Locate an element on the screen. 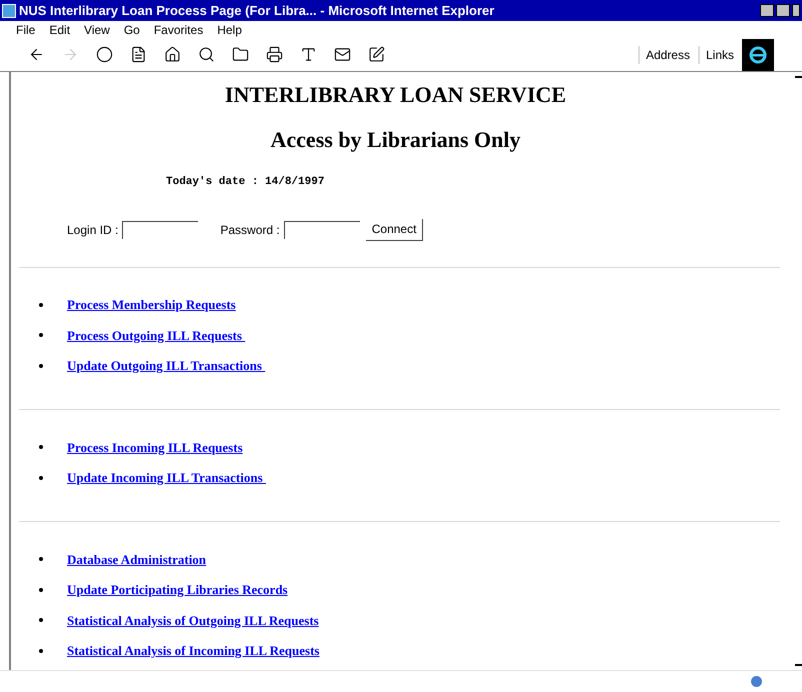 This screenshot has height=692, width=802. password-field is located at coordinates (322, 229).